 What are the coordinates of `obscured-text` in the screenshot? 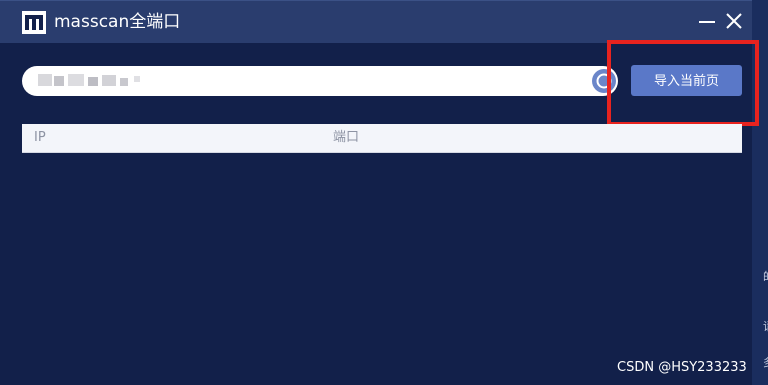 It's located at (89, 81).